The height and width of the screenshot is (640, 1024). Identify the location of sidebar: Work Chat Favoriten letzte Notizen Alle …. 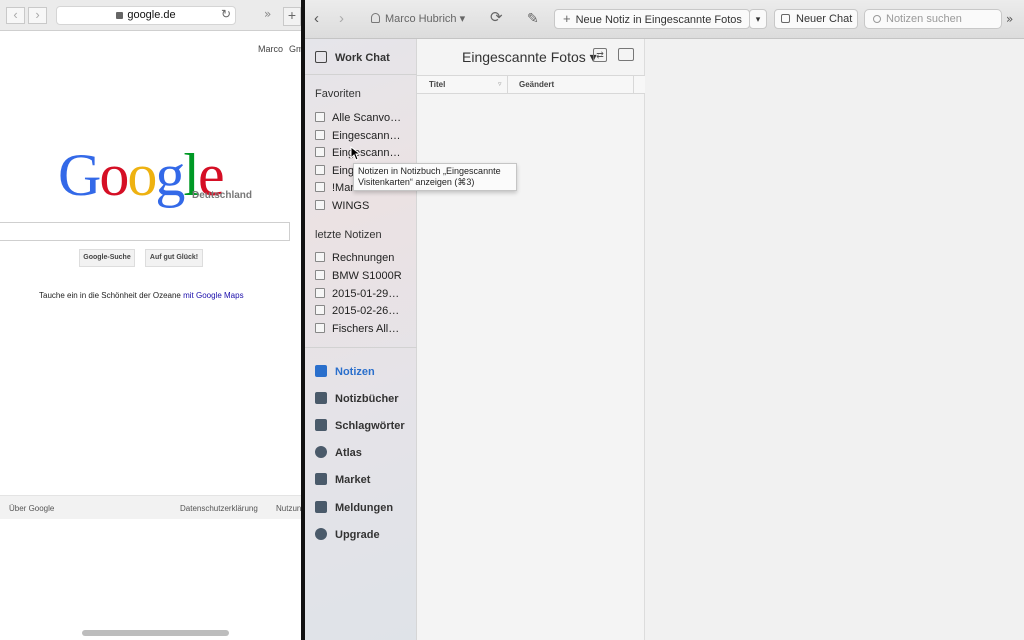
(361, 339).